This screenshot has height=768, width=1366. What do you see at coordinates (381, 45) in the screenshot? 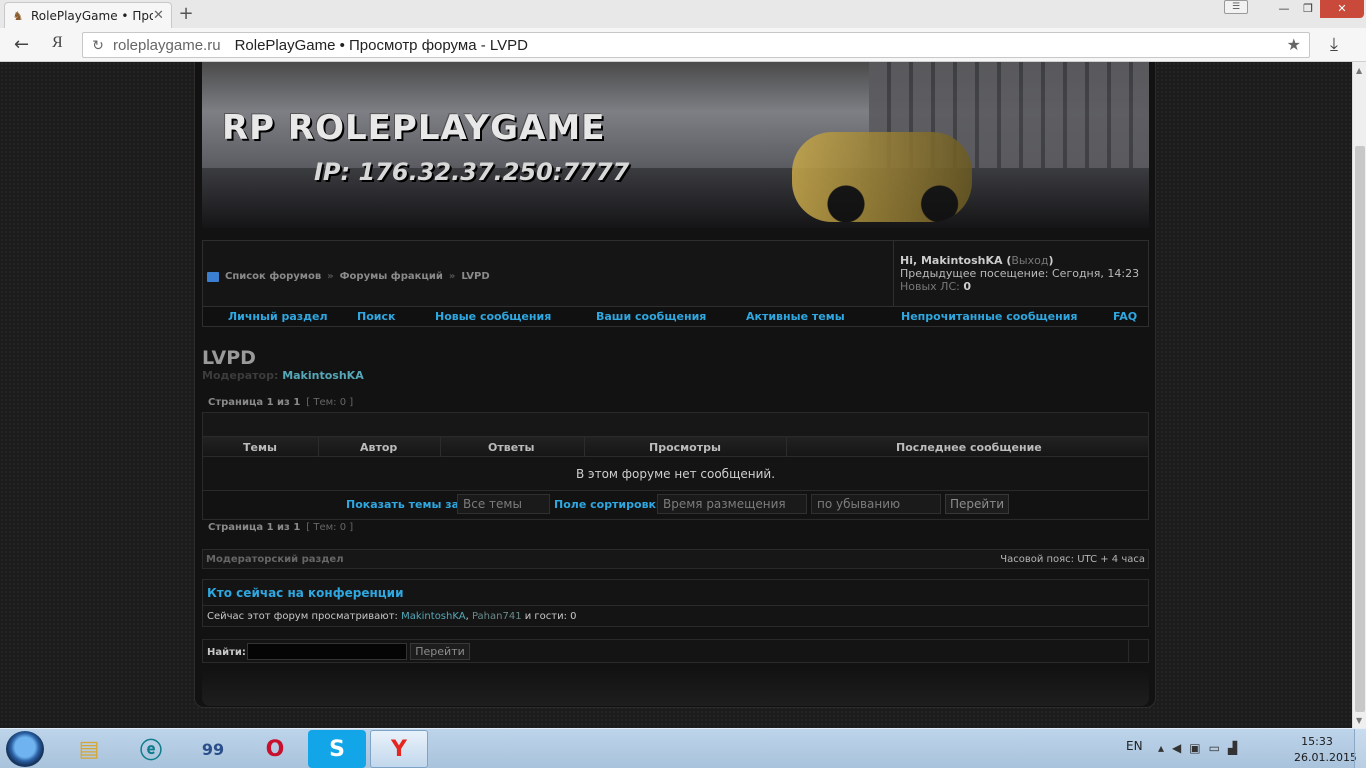
I see `url-page-title: RolePlayGame • Просмотр форума - LVPD` at bounding box center [381, 45].